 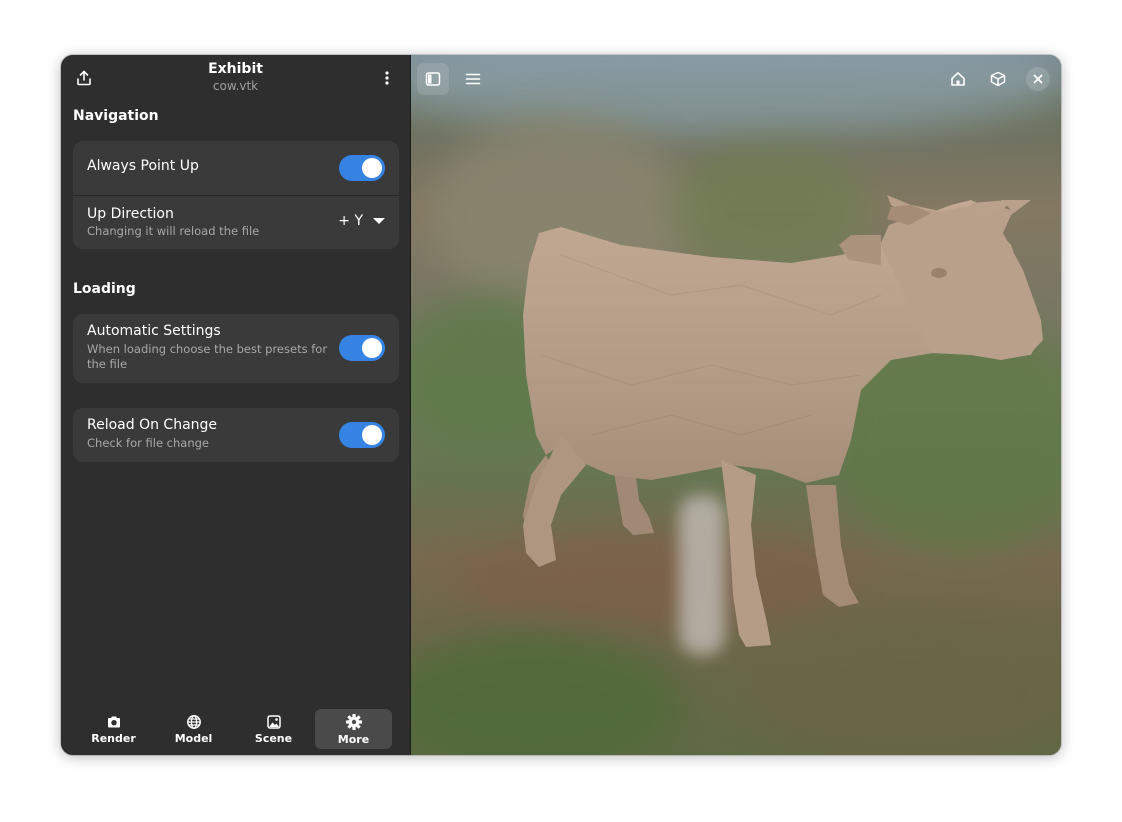 I want to click on image-icon, so click(x=273, y=721).